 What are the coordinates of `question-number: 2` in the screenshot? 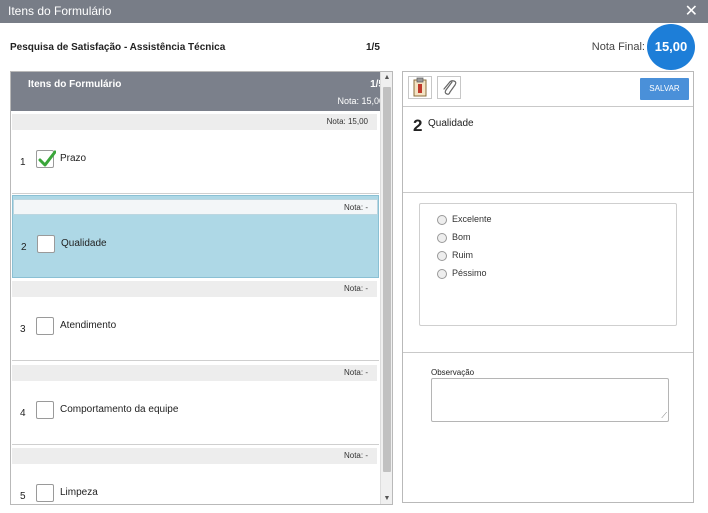 It's located at (418, 125).